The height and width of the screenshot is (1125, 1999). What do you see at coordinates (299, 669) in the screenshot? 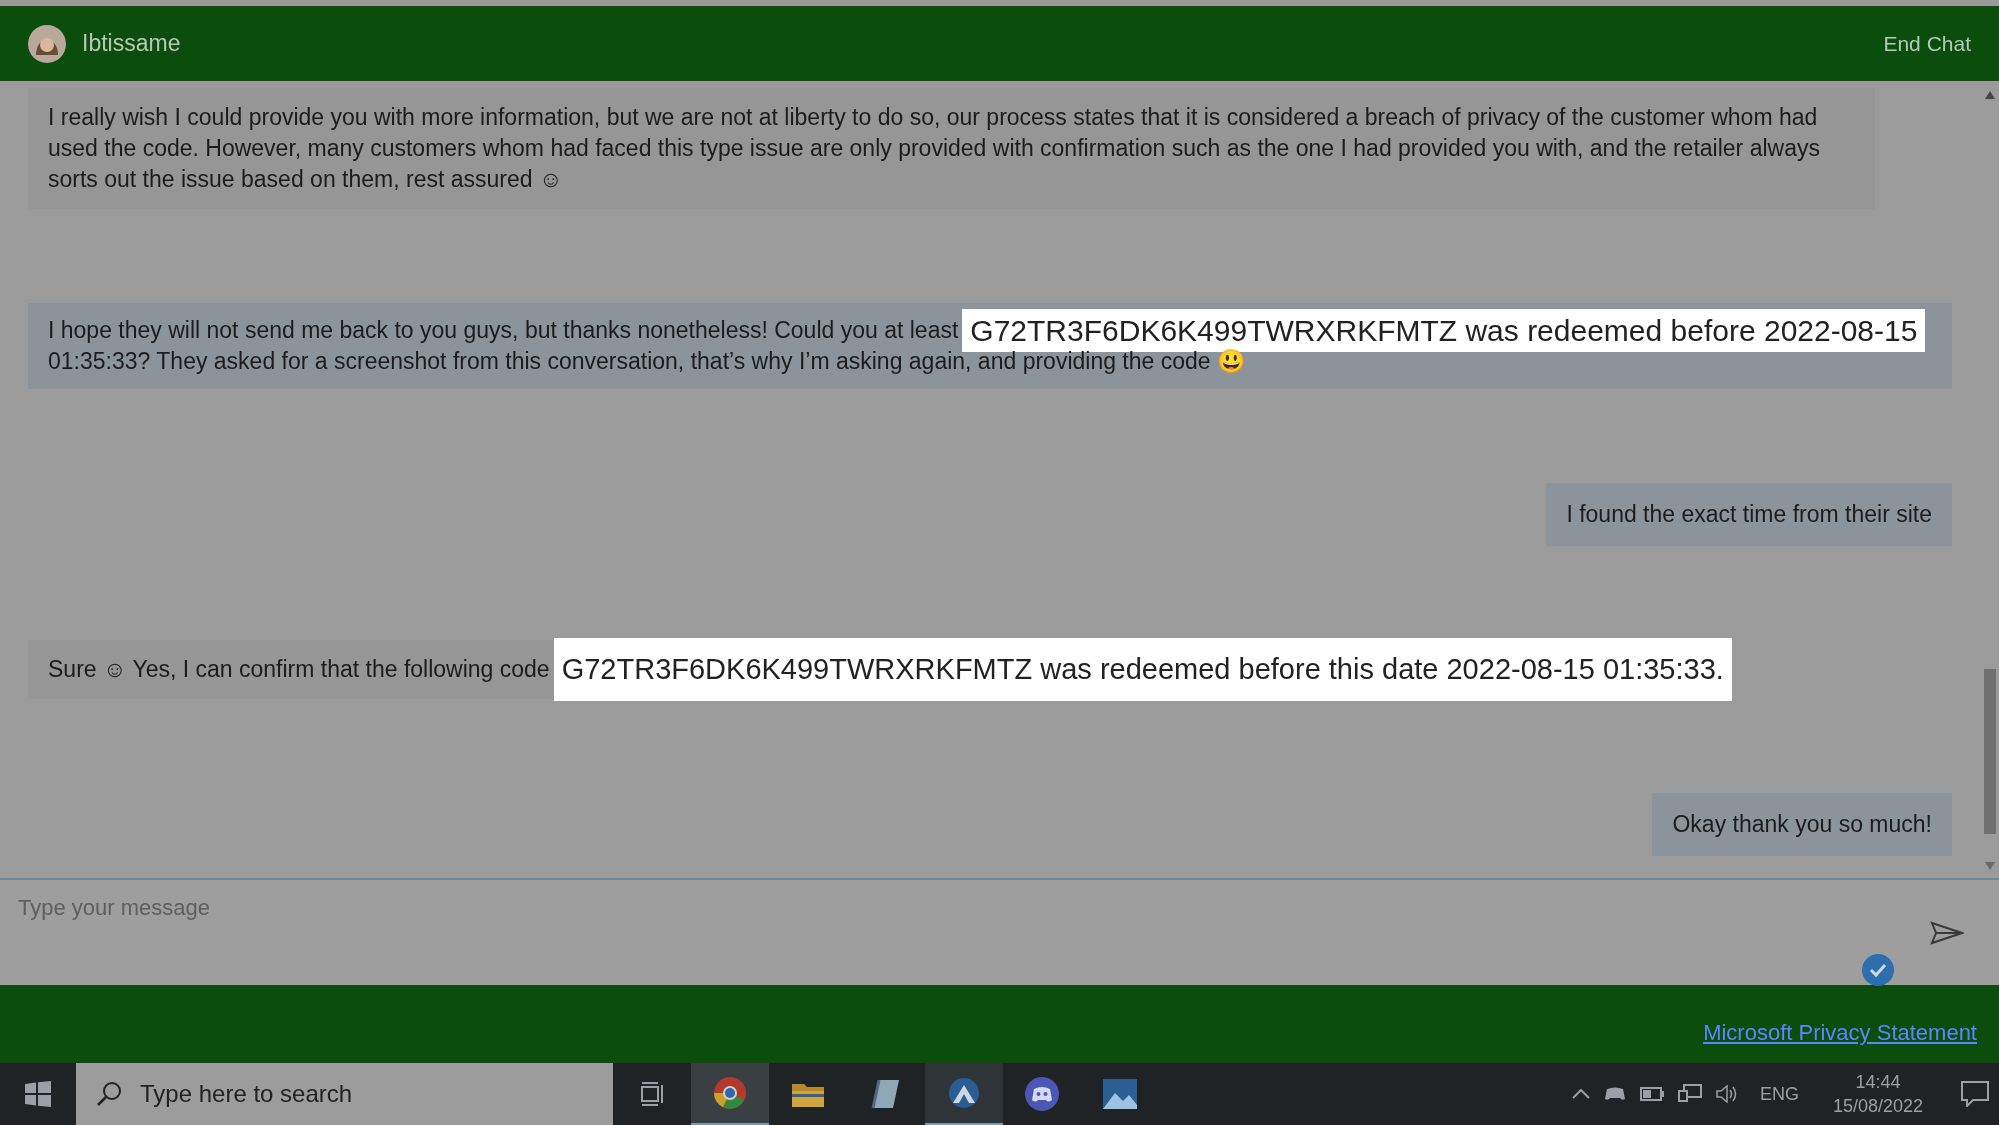
I see `message-text: Sure ☺ Yes, I can confirm that the following code` at bounding box center [299, 669].